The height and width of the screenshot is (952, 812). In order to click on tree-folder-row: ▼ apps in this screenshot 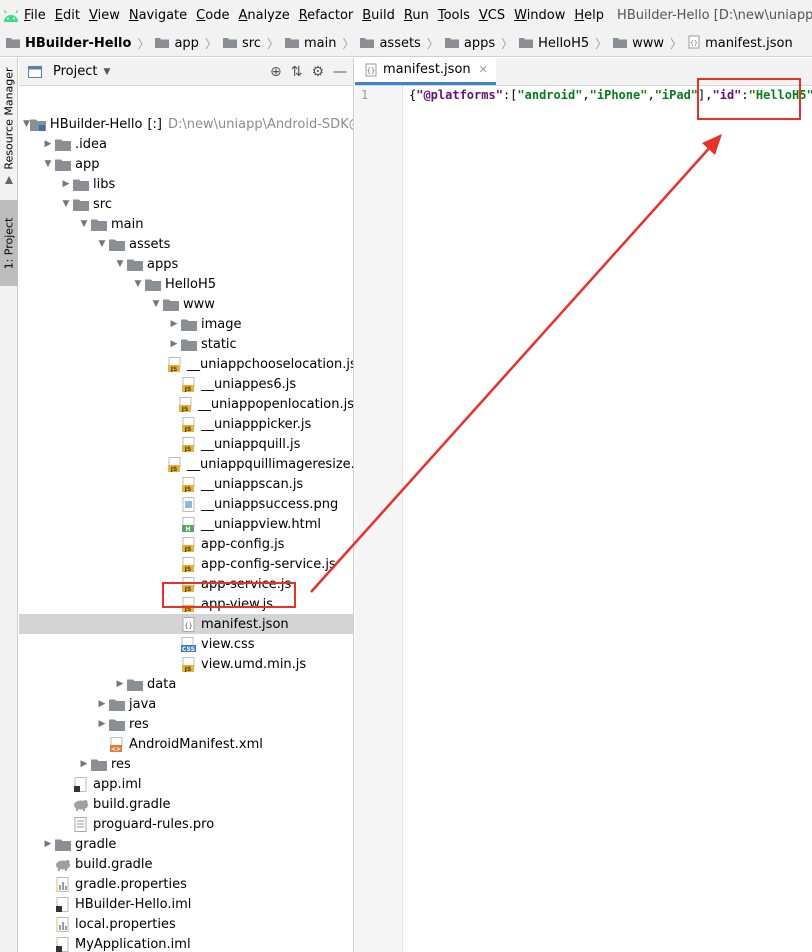, I will do `click(186, 264)`.